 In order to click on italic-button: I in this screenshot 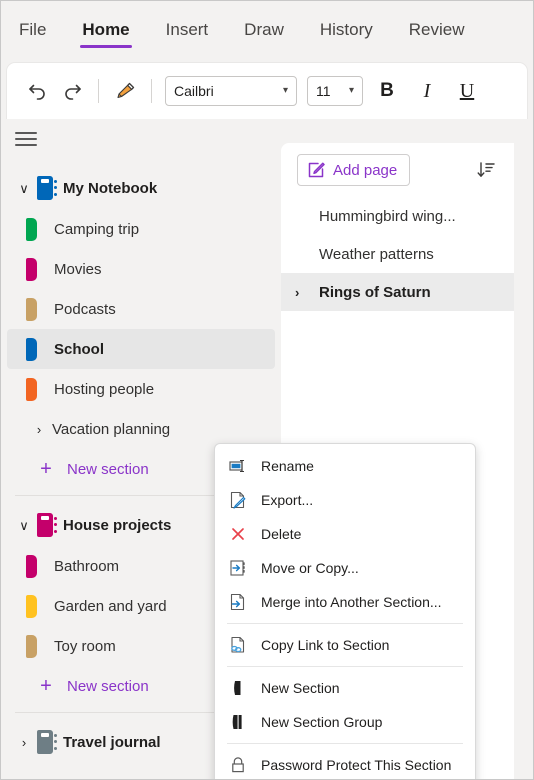, I will do `click(427, 91)`.